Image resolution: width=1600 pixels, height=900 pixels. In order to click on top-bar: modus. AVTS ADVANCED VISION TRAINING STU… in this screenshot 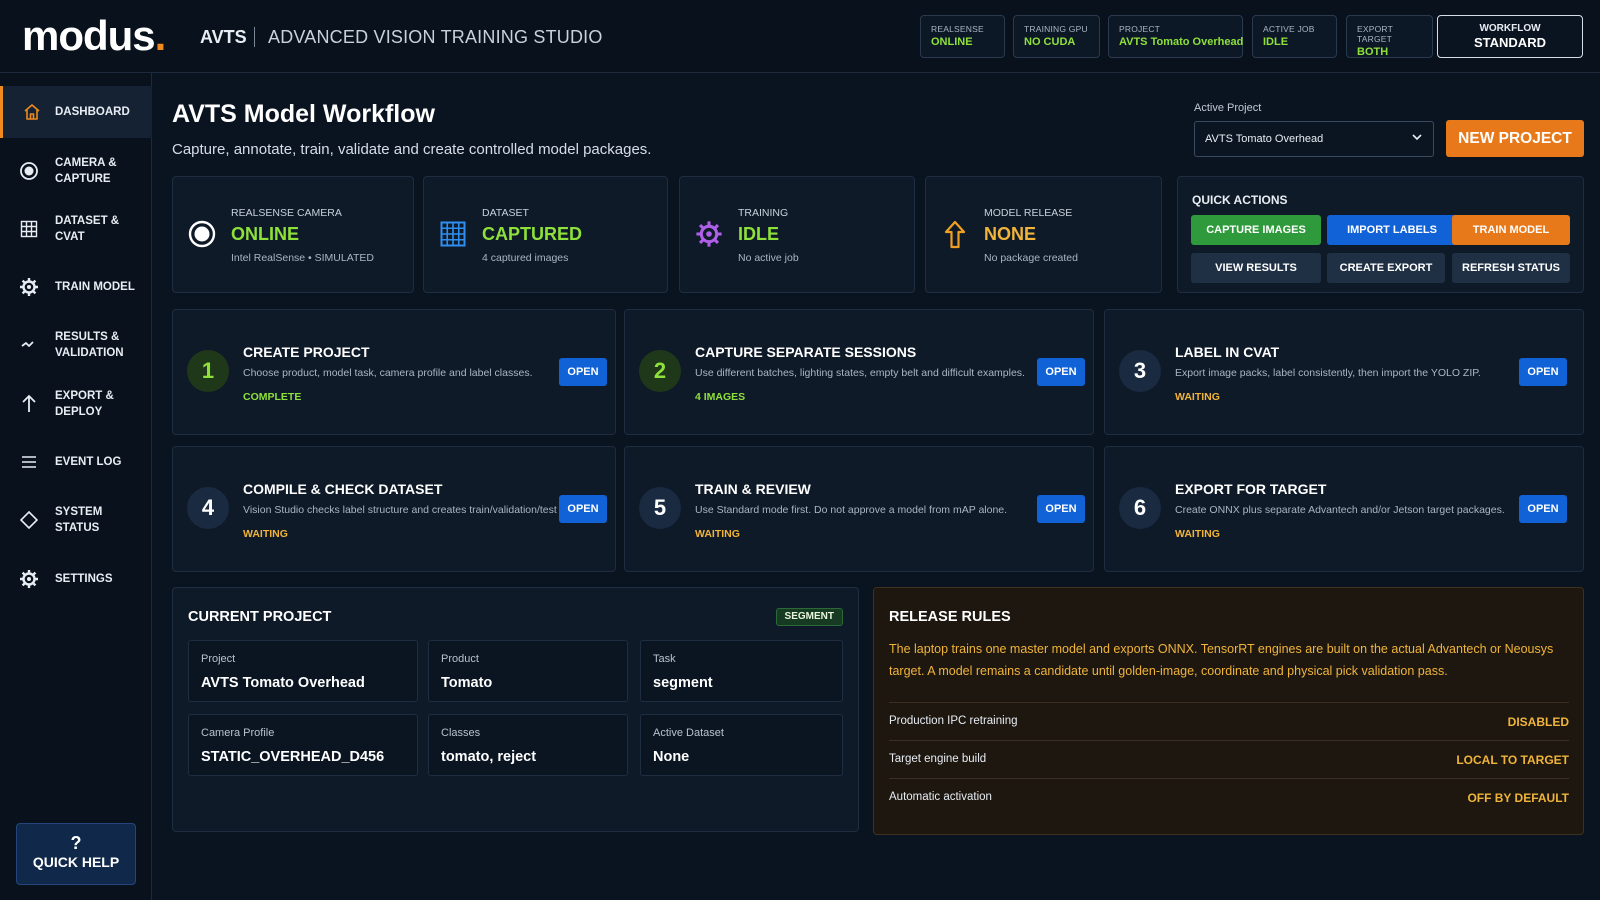, I will do `click(800, 36)`.